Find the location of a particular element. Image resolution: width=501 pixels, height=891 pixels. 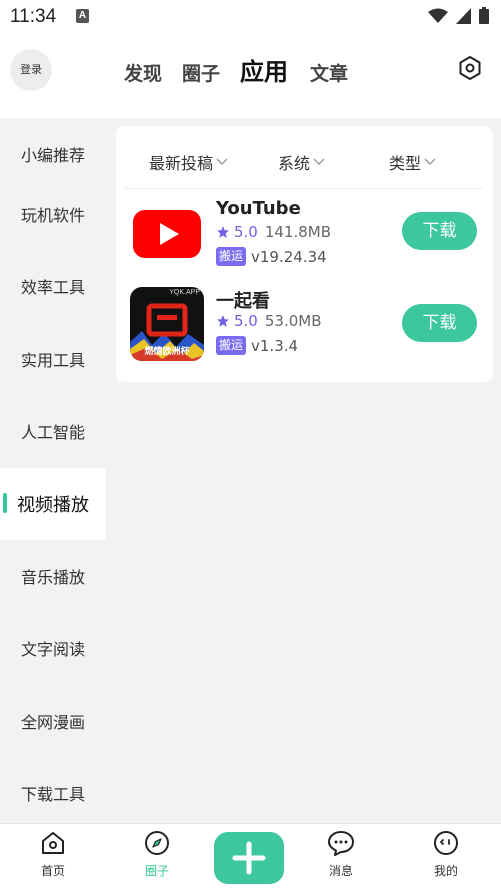

settings-button is located at coordinates (470, 68).